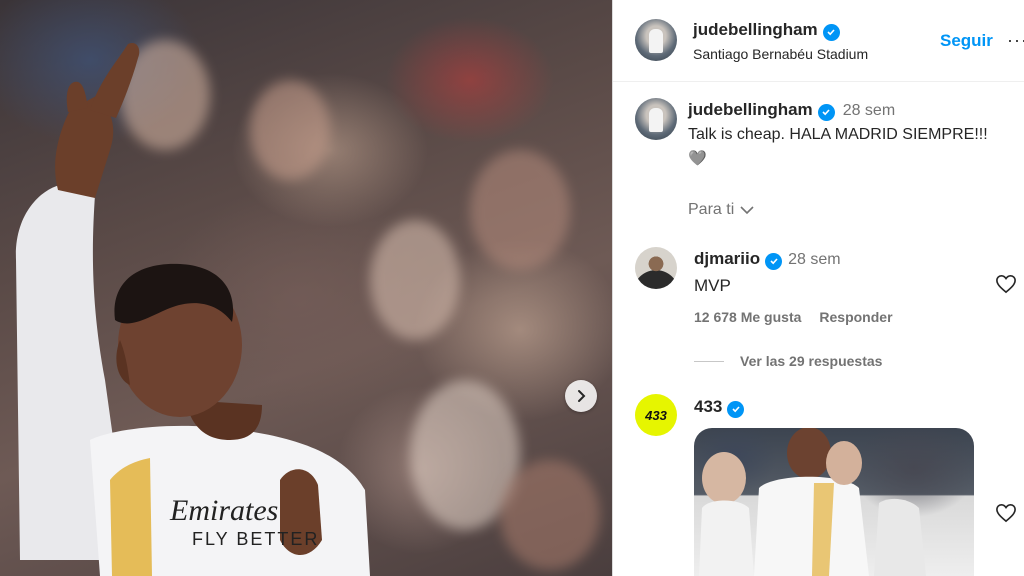  I want to click on post-location: Santiago Bernabéu Stadium, so click(780, 54).